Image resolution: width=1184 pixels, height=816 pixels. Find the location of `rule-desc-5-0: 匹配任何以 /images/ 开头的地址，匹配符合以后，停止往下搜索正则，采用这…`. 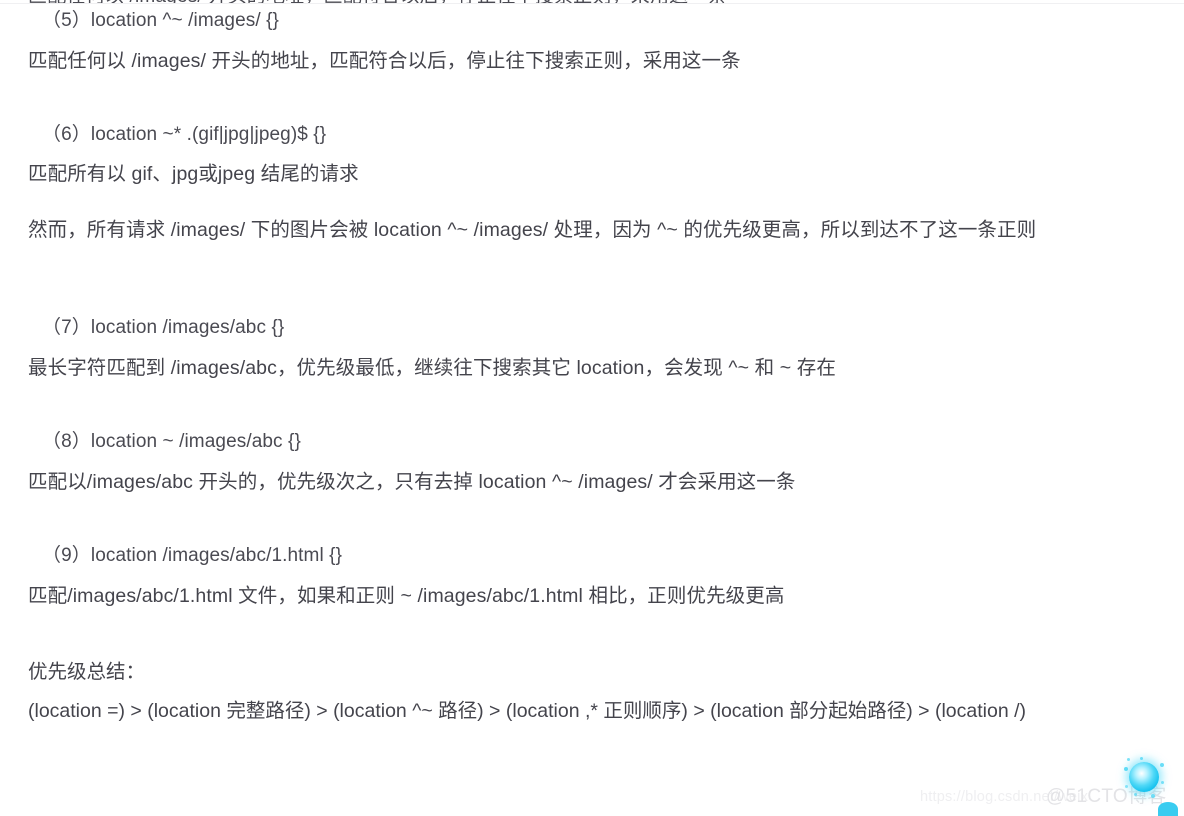

rule-desc-5-0: 匹配任何以 /images/ 开头的地址，匹配符合以后，停止往下搜索正则，采用这… is located at coordinates (384, 61).